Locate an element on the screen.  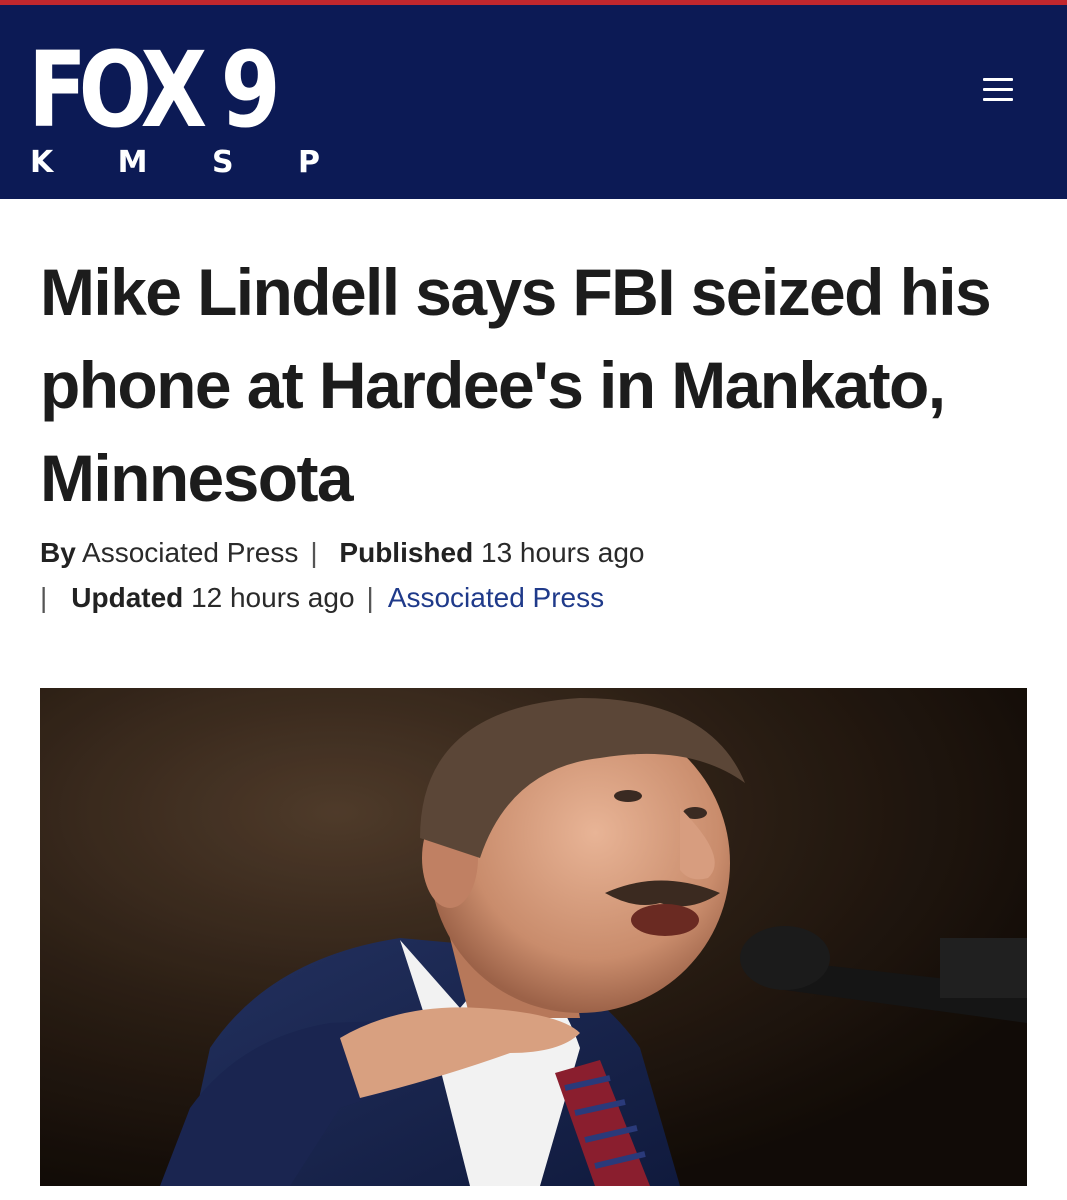
published-time: 13 hours ago is located at coordinates (563, 552).